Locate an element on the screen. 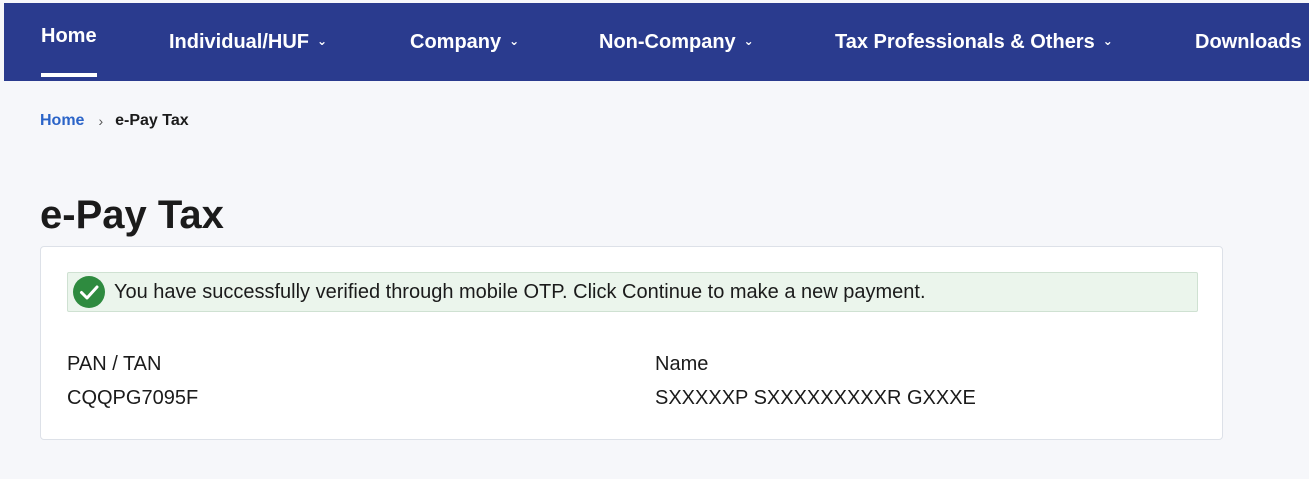 This screenshot has width=1309, height=479. nav-company: Company ⌄ is located at coordinates (464, 42).